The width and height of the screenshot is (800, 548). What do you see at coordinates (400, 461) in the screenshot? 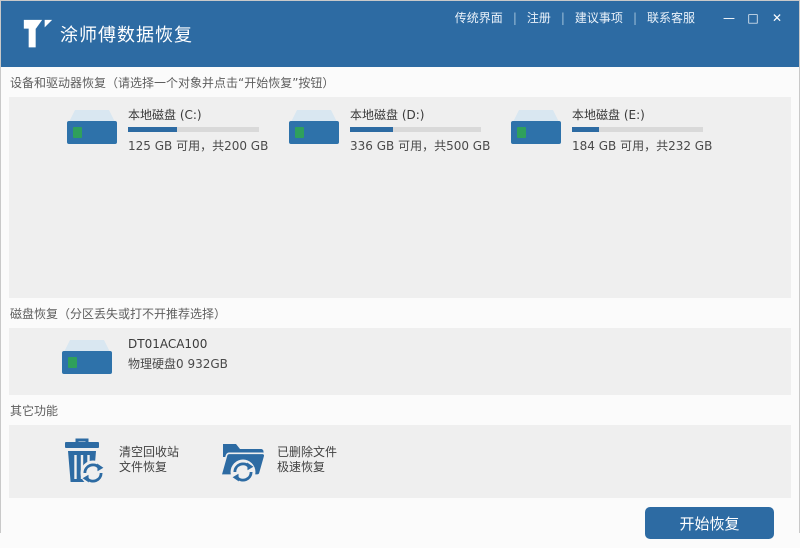
I see `other-panel: 清空回收站 文件恢复 已删除文件 极速恢复` at bounding box center [400, 461].